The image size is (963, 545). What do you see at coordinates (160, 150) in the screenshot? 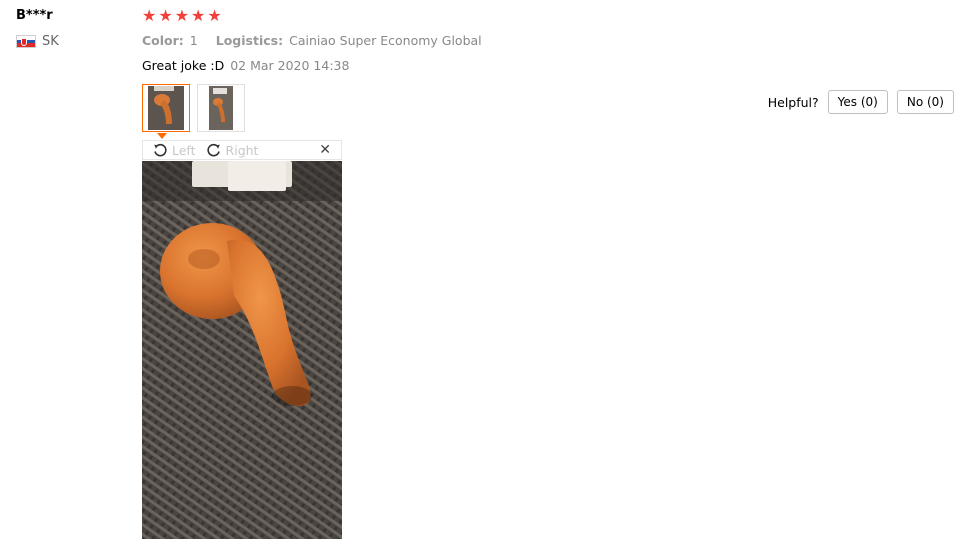
I see `rotate-left-icon` at bounding box center [160, 150].